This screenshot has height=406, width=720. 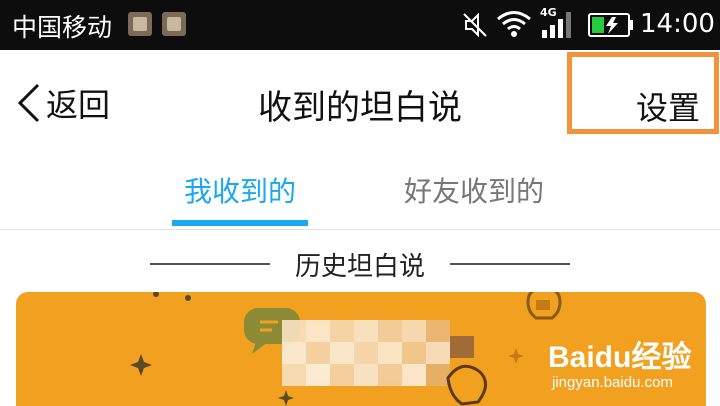 I want to click on wifi-icon, so click(x=514, y=24).